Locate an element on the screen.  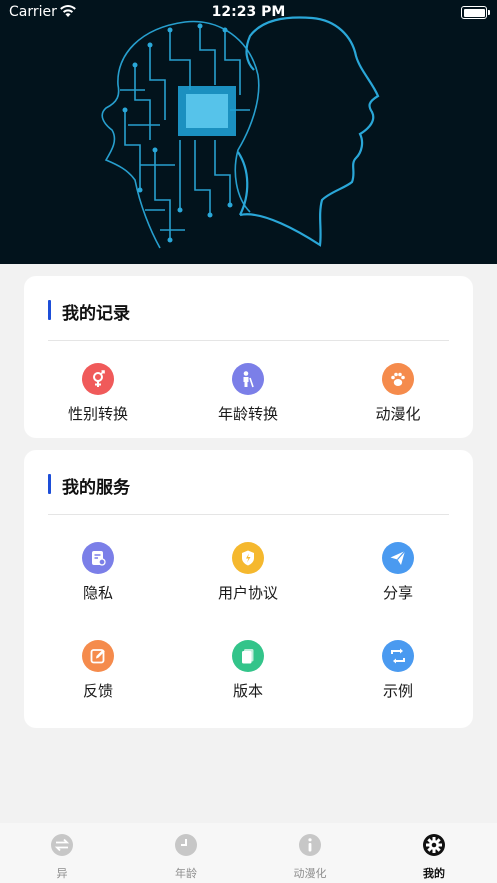
tab-mine: 我的 is located at coordinates (434, 857).